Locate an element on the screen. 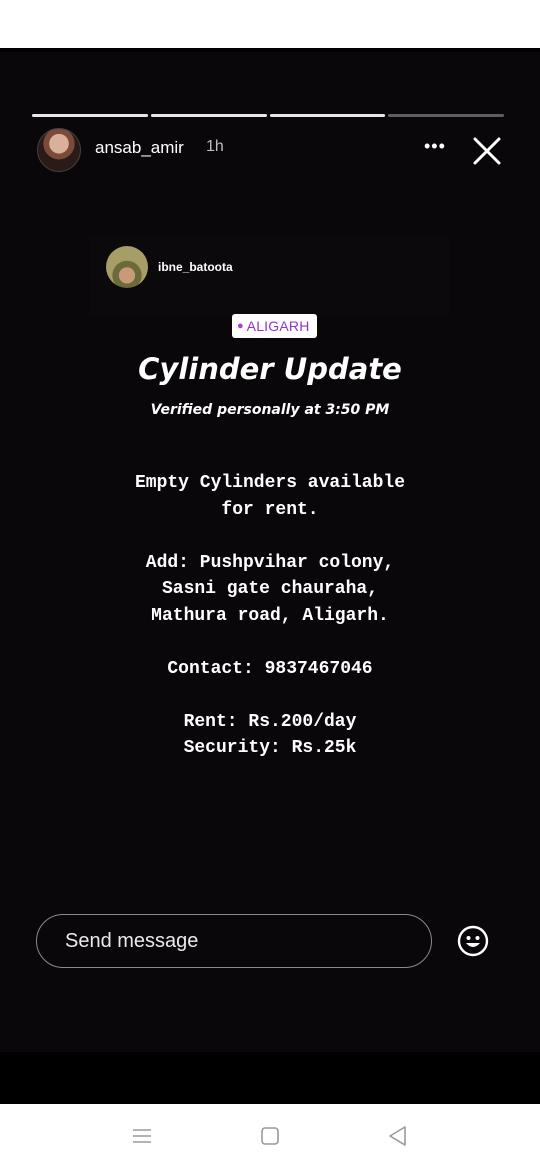 The image size is (540, 1170). smiley-icon is located at coordinates (473, 941).